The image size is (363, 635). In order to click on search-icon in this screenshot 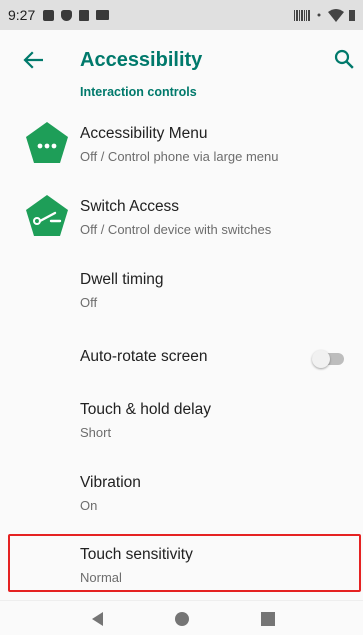, I will do `click(344, 59)`.